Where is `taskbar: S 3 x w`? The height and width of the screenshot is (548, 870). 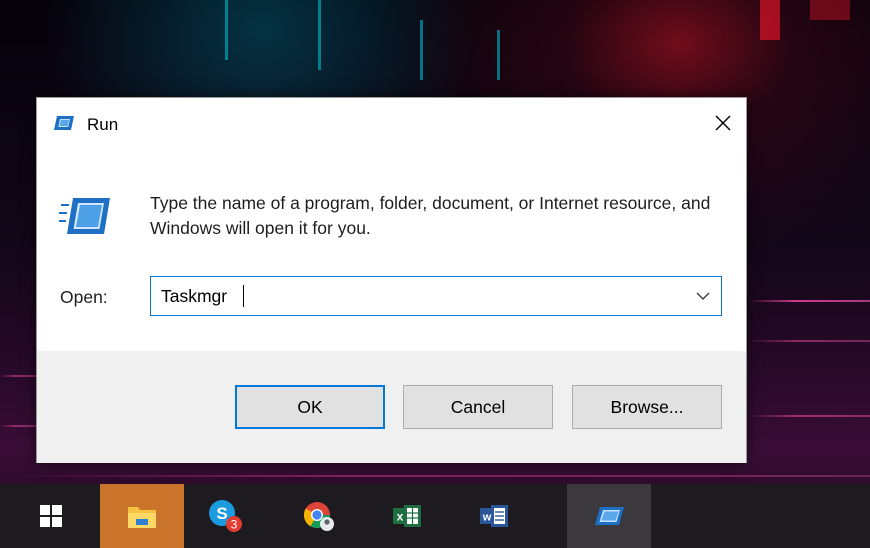
taskbar: S 3 x w is located at coordinates (435, 516).